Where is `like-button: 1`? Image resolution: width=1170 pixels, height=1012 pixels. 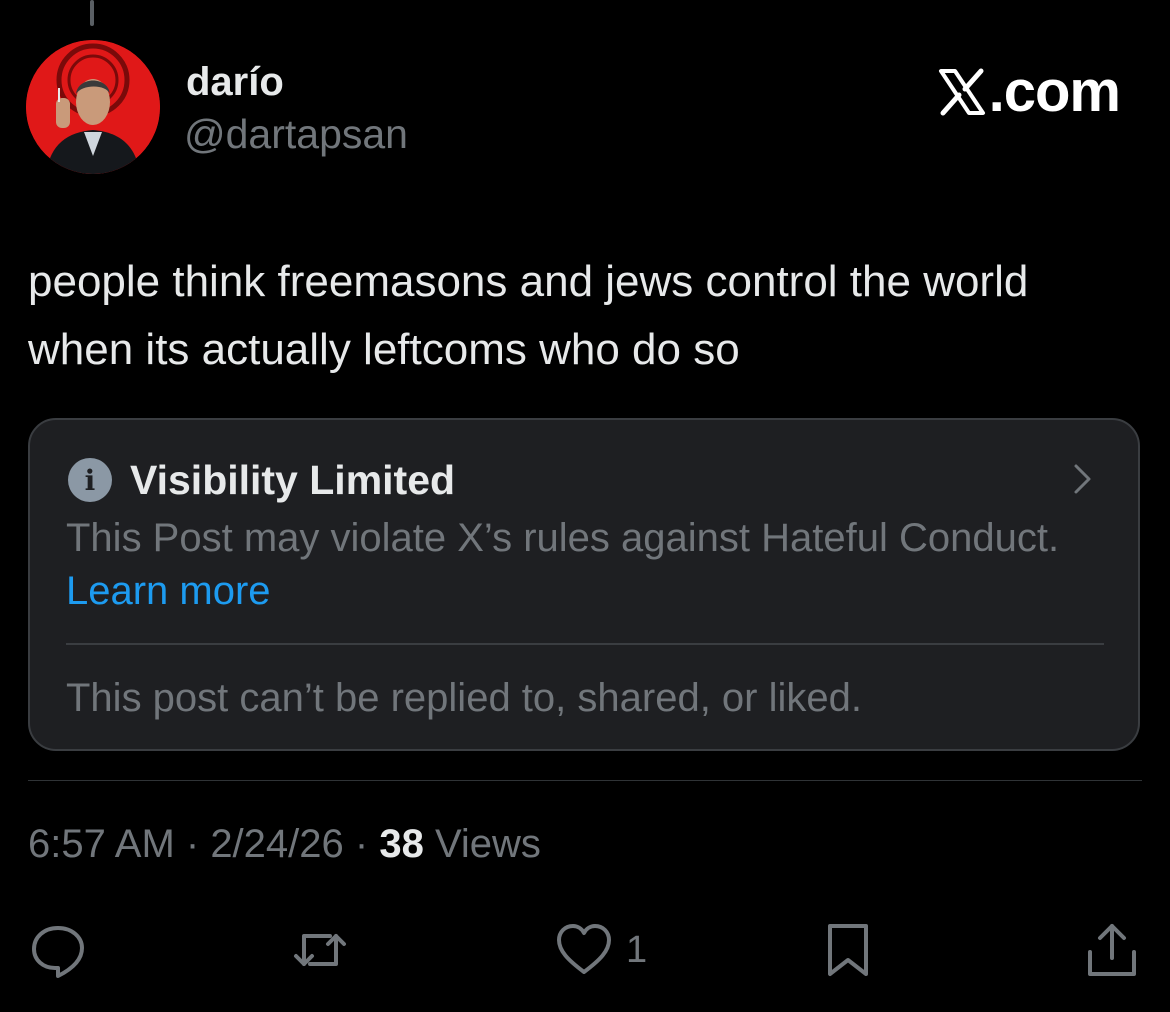
like-button: 1 is located at coordinates (600, 950).